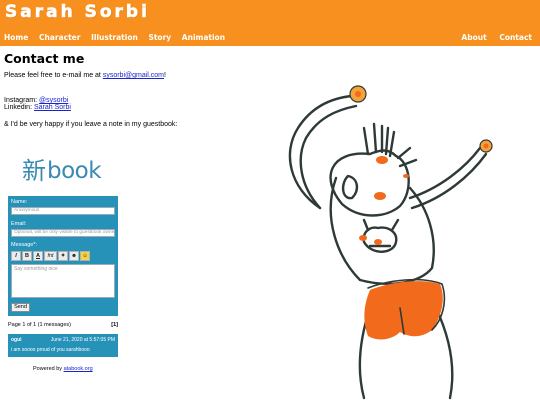 This screenshot has width=540, height=405. I want to click on secondary-nav: About Contact, so click(491, 37).